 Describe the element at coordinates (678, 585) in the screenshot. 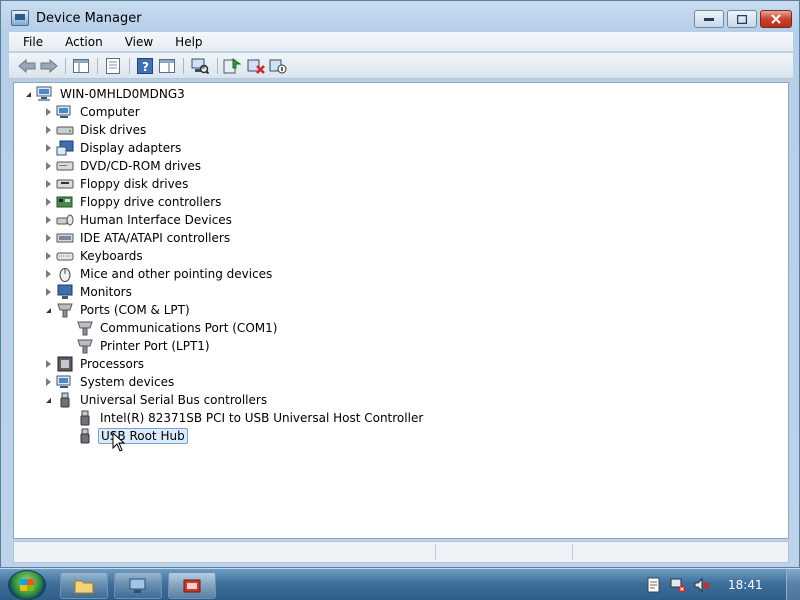

I see `network-icon` at that location.